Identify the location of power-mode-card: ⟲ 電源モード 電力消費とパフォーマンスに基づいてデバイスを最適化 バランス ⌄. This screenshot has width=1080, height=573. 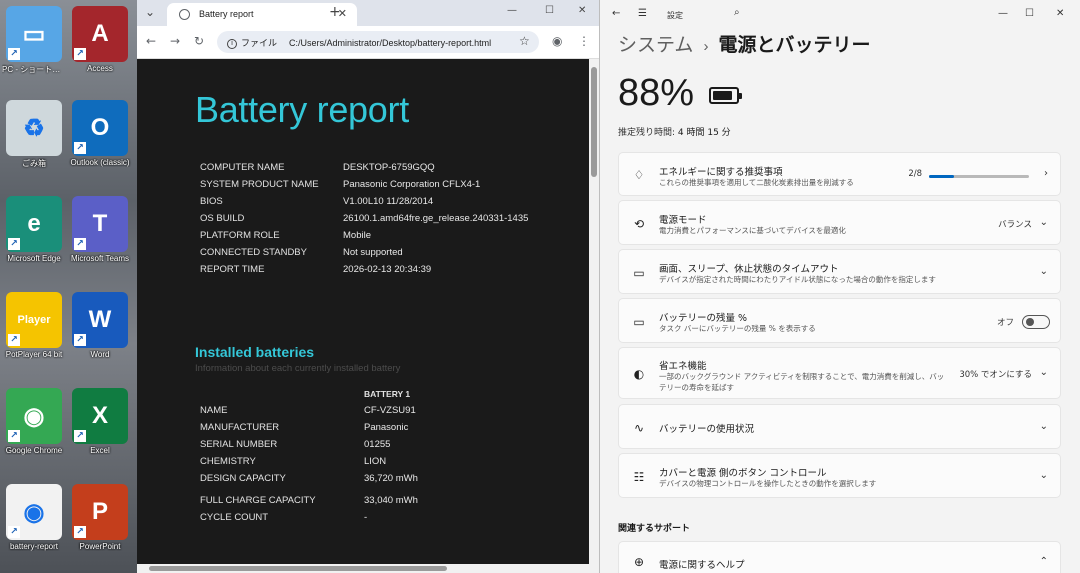
(839, 222).